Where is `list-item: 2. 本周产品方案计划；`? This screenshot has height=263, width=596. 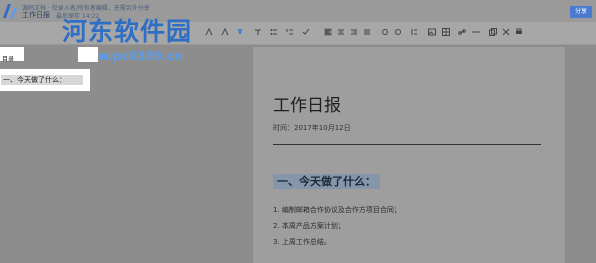 list-item: 2. 本周产品方案计划； is located at coordinates (309, 226).